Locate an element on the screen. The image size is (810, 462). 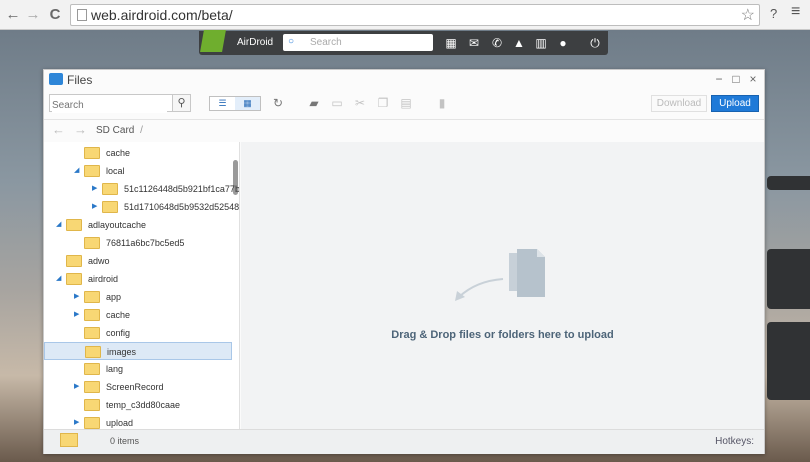
tree-item-label: app is located at coordinates (114, 297).